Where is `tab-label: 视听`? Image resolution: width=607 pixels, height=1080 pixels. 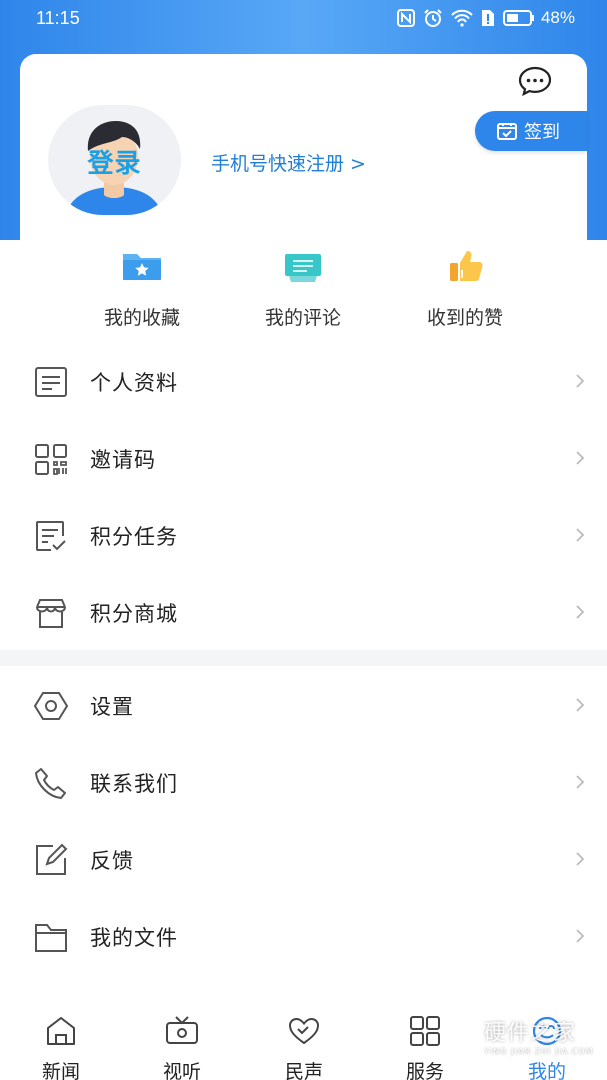
tab-label: 视听 is located at coordinates (181, 1070).